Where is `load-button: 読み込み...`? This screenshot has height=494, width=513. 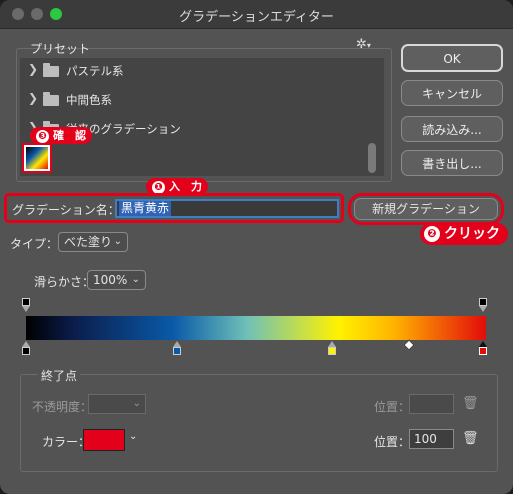
load-button: 読み込み... is located at coordinates (452, 129).